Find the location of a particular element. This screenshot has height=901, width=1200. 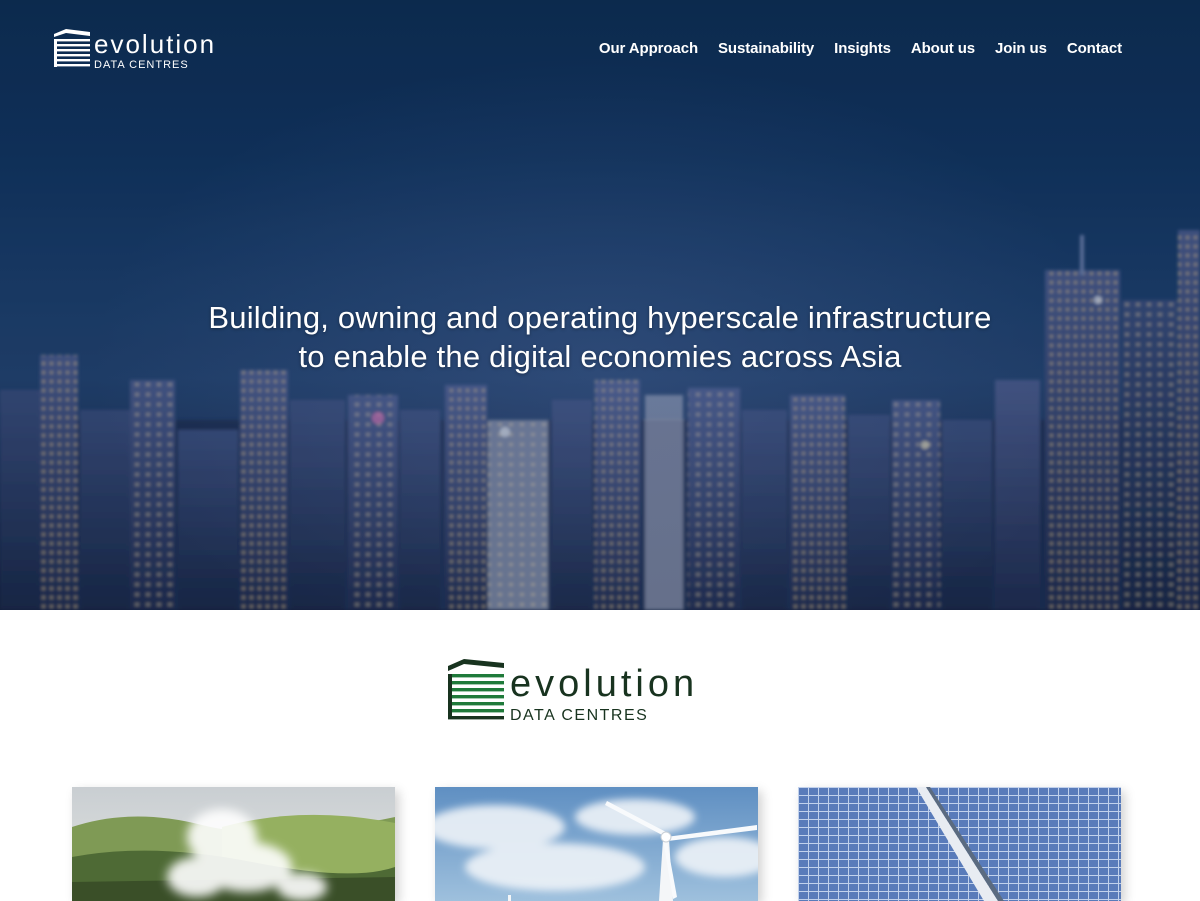

brand-name-color: evolution is located at coordinates (604, 684).